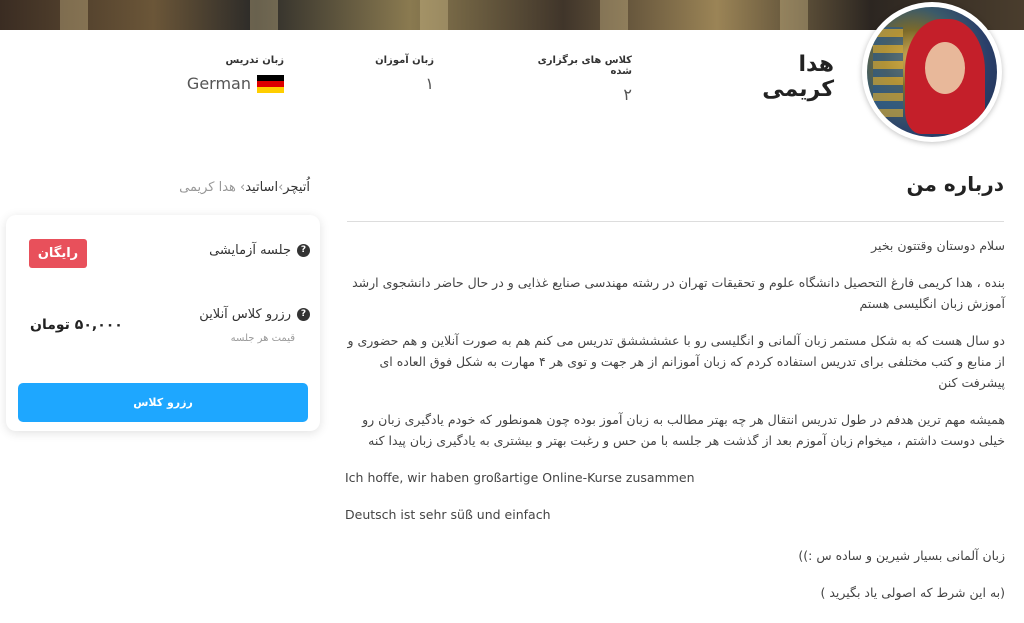  I want to click on trial-session-text: جلسه آزمایشی, so click(250, 250).